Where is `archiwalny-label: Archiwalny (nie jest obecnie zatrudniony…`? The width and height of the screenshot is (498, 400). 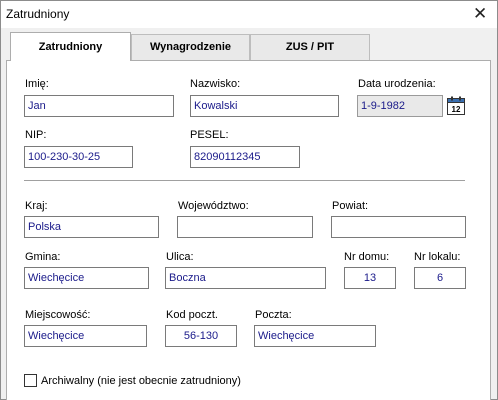
archiwalny-label: Archiwalny (nie jest obecnie zatrudniony… is located at coordinates (141, 381).